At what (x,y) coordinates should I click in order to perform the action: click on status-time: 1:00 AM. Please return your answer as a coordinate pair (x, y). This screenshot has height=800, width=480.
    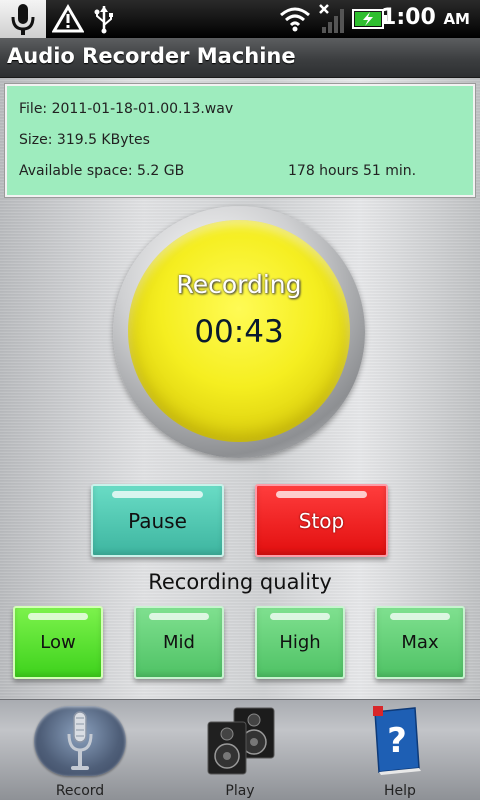
    Looking at the image, I should click on (425, 17).